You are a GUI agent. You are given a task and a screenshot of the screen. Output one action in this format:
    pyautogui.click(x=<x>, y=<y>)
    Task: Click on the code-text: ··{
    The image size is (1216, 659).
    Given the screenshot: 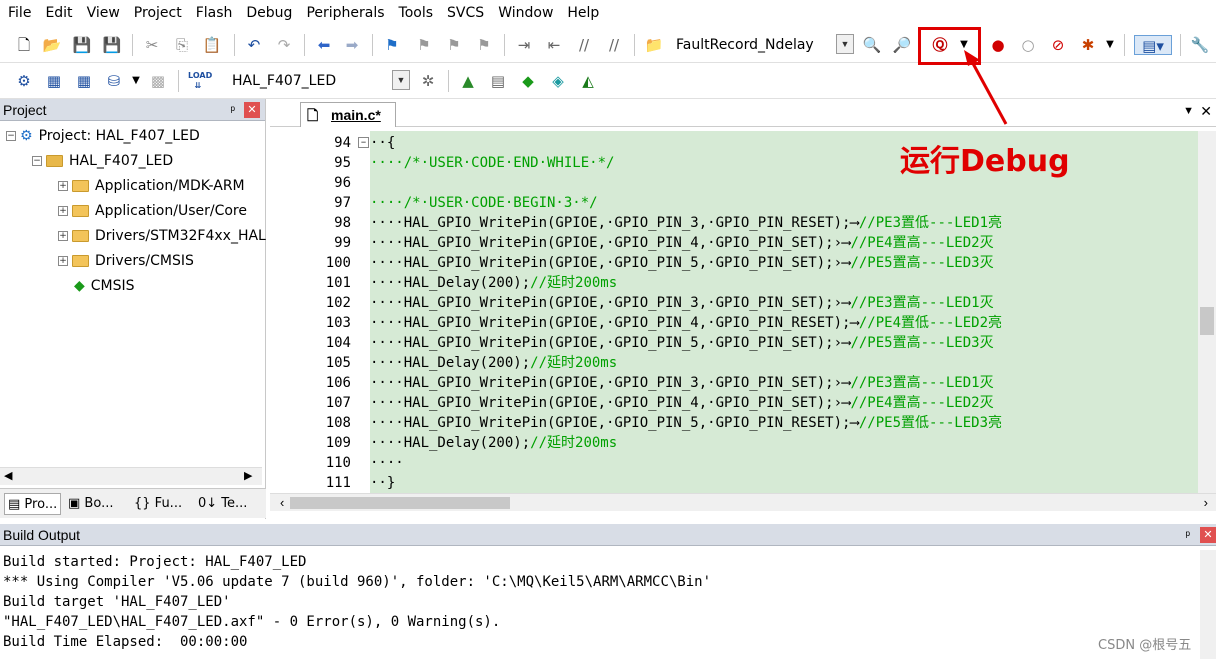 What is the action you would take?
    pyautogui.click(x=383, y=143)
    